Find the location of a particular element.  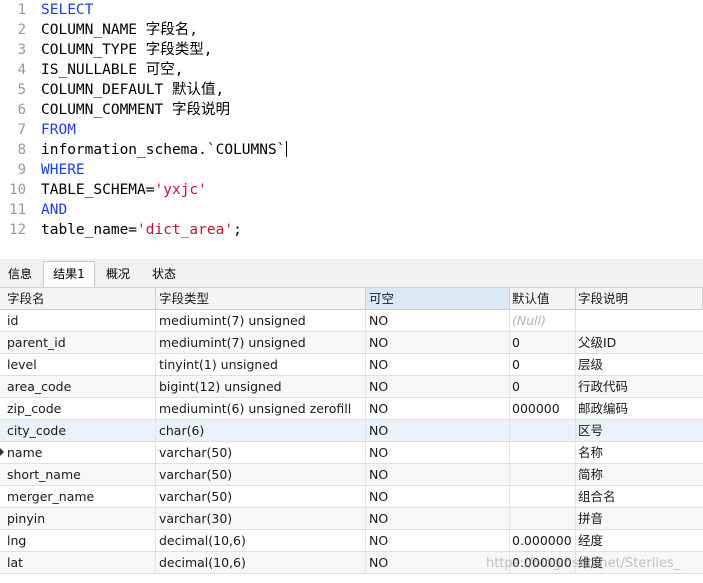

code-text: SELECT is located at coordinates (67, 10).